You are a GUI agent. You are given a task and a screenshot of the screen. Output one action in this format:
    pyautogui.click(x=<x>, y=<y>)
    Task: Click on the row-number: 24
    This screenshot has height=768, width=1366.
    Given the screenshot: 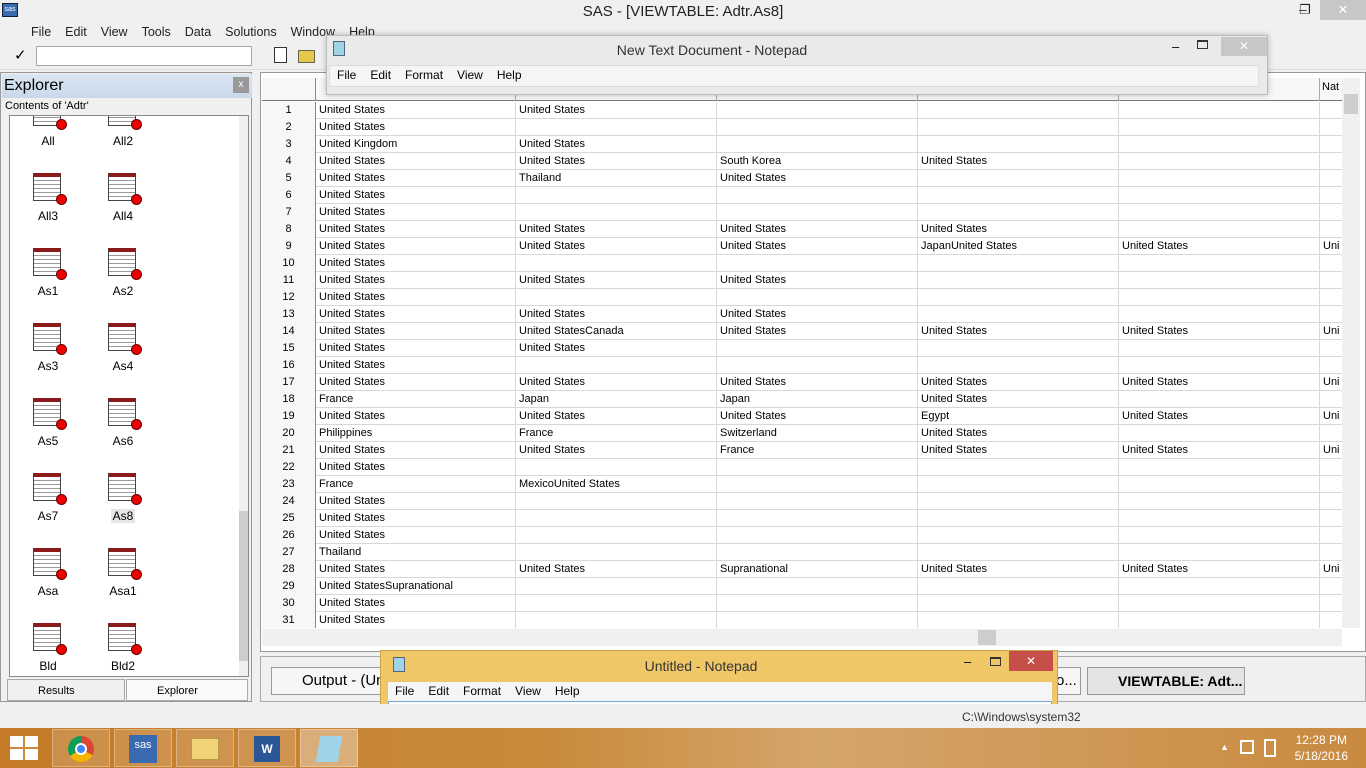 What is the action you would take?
    pyautogui.click(x=289, y=501)
    